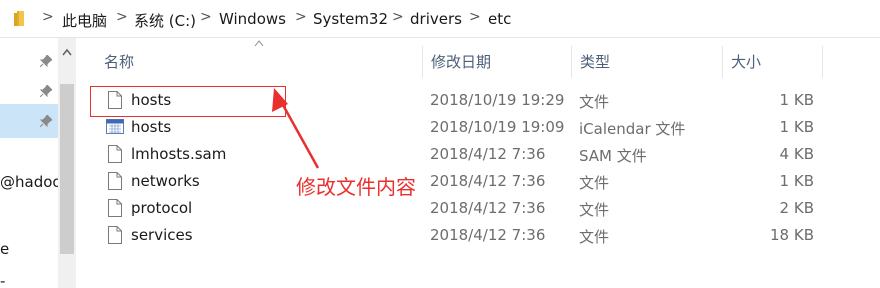 The width and height of the screenshot is (880, 288). Describe the element at coordinates (499, 19) in the screenshot. I see `breadcrumb-etc: etc` at that location.